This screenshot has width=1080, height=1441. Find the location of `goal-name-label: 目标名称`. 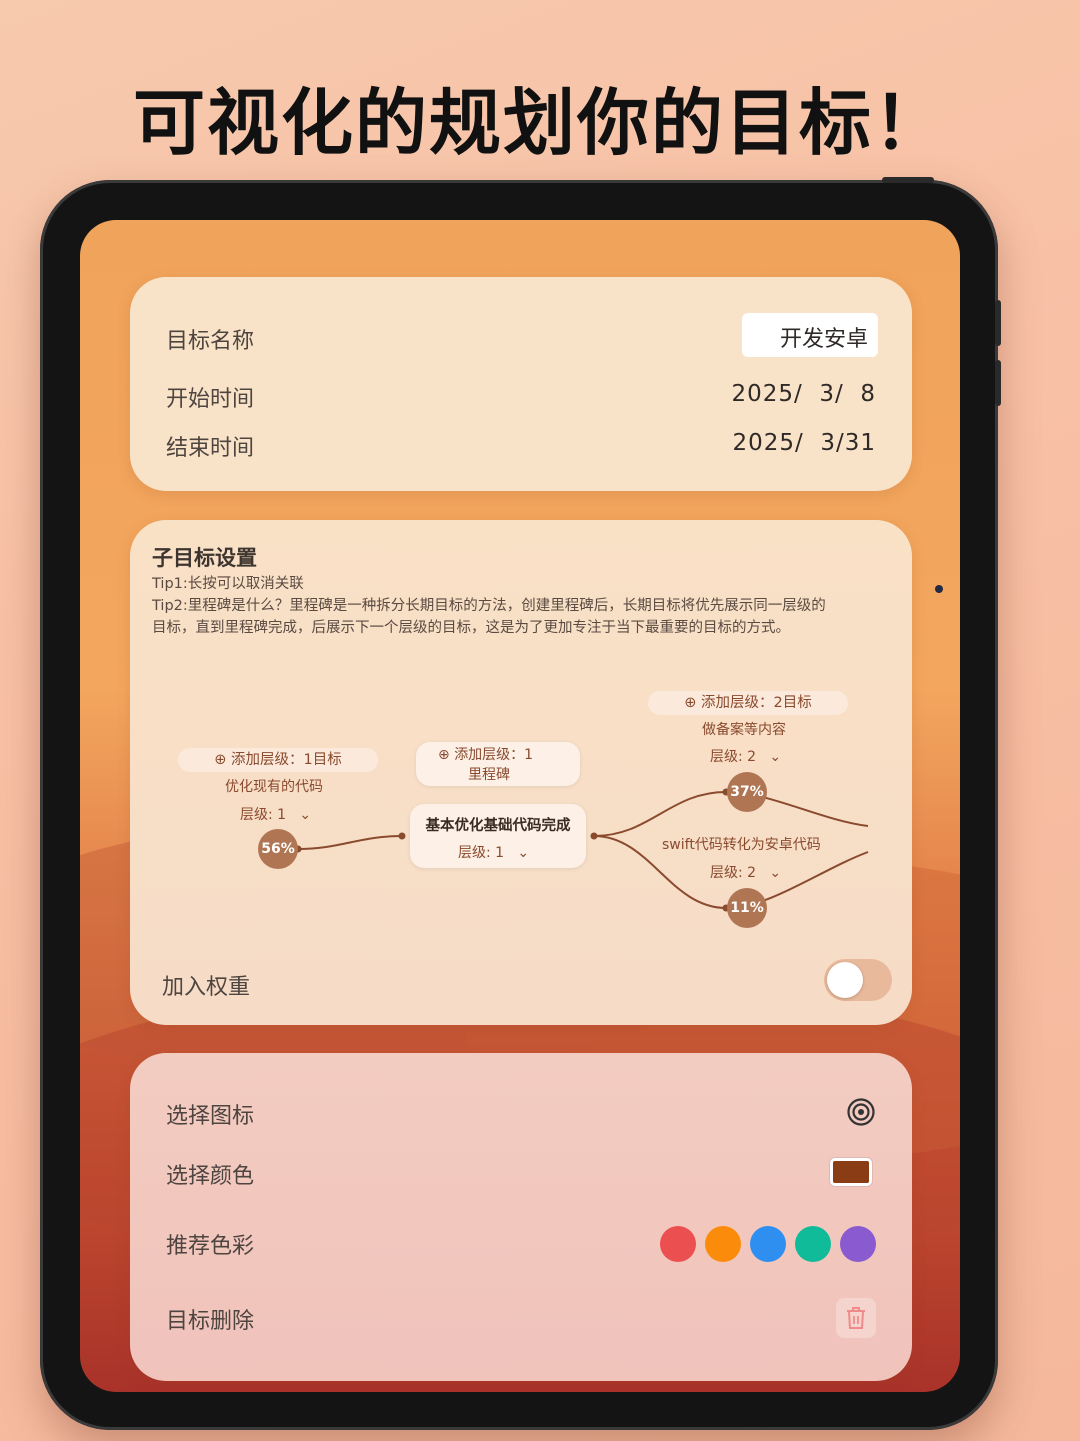

goal-name-label: 目标名称 is located at coordinates (210, 341).